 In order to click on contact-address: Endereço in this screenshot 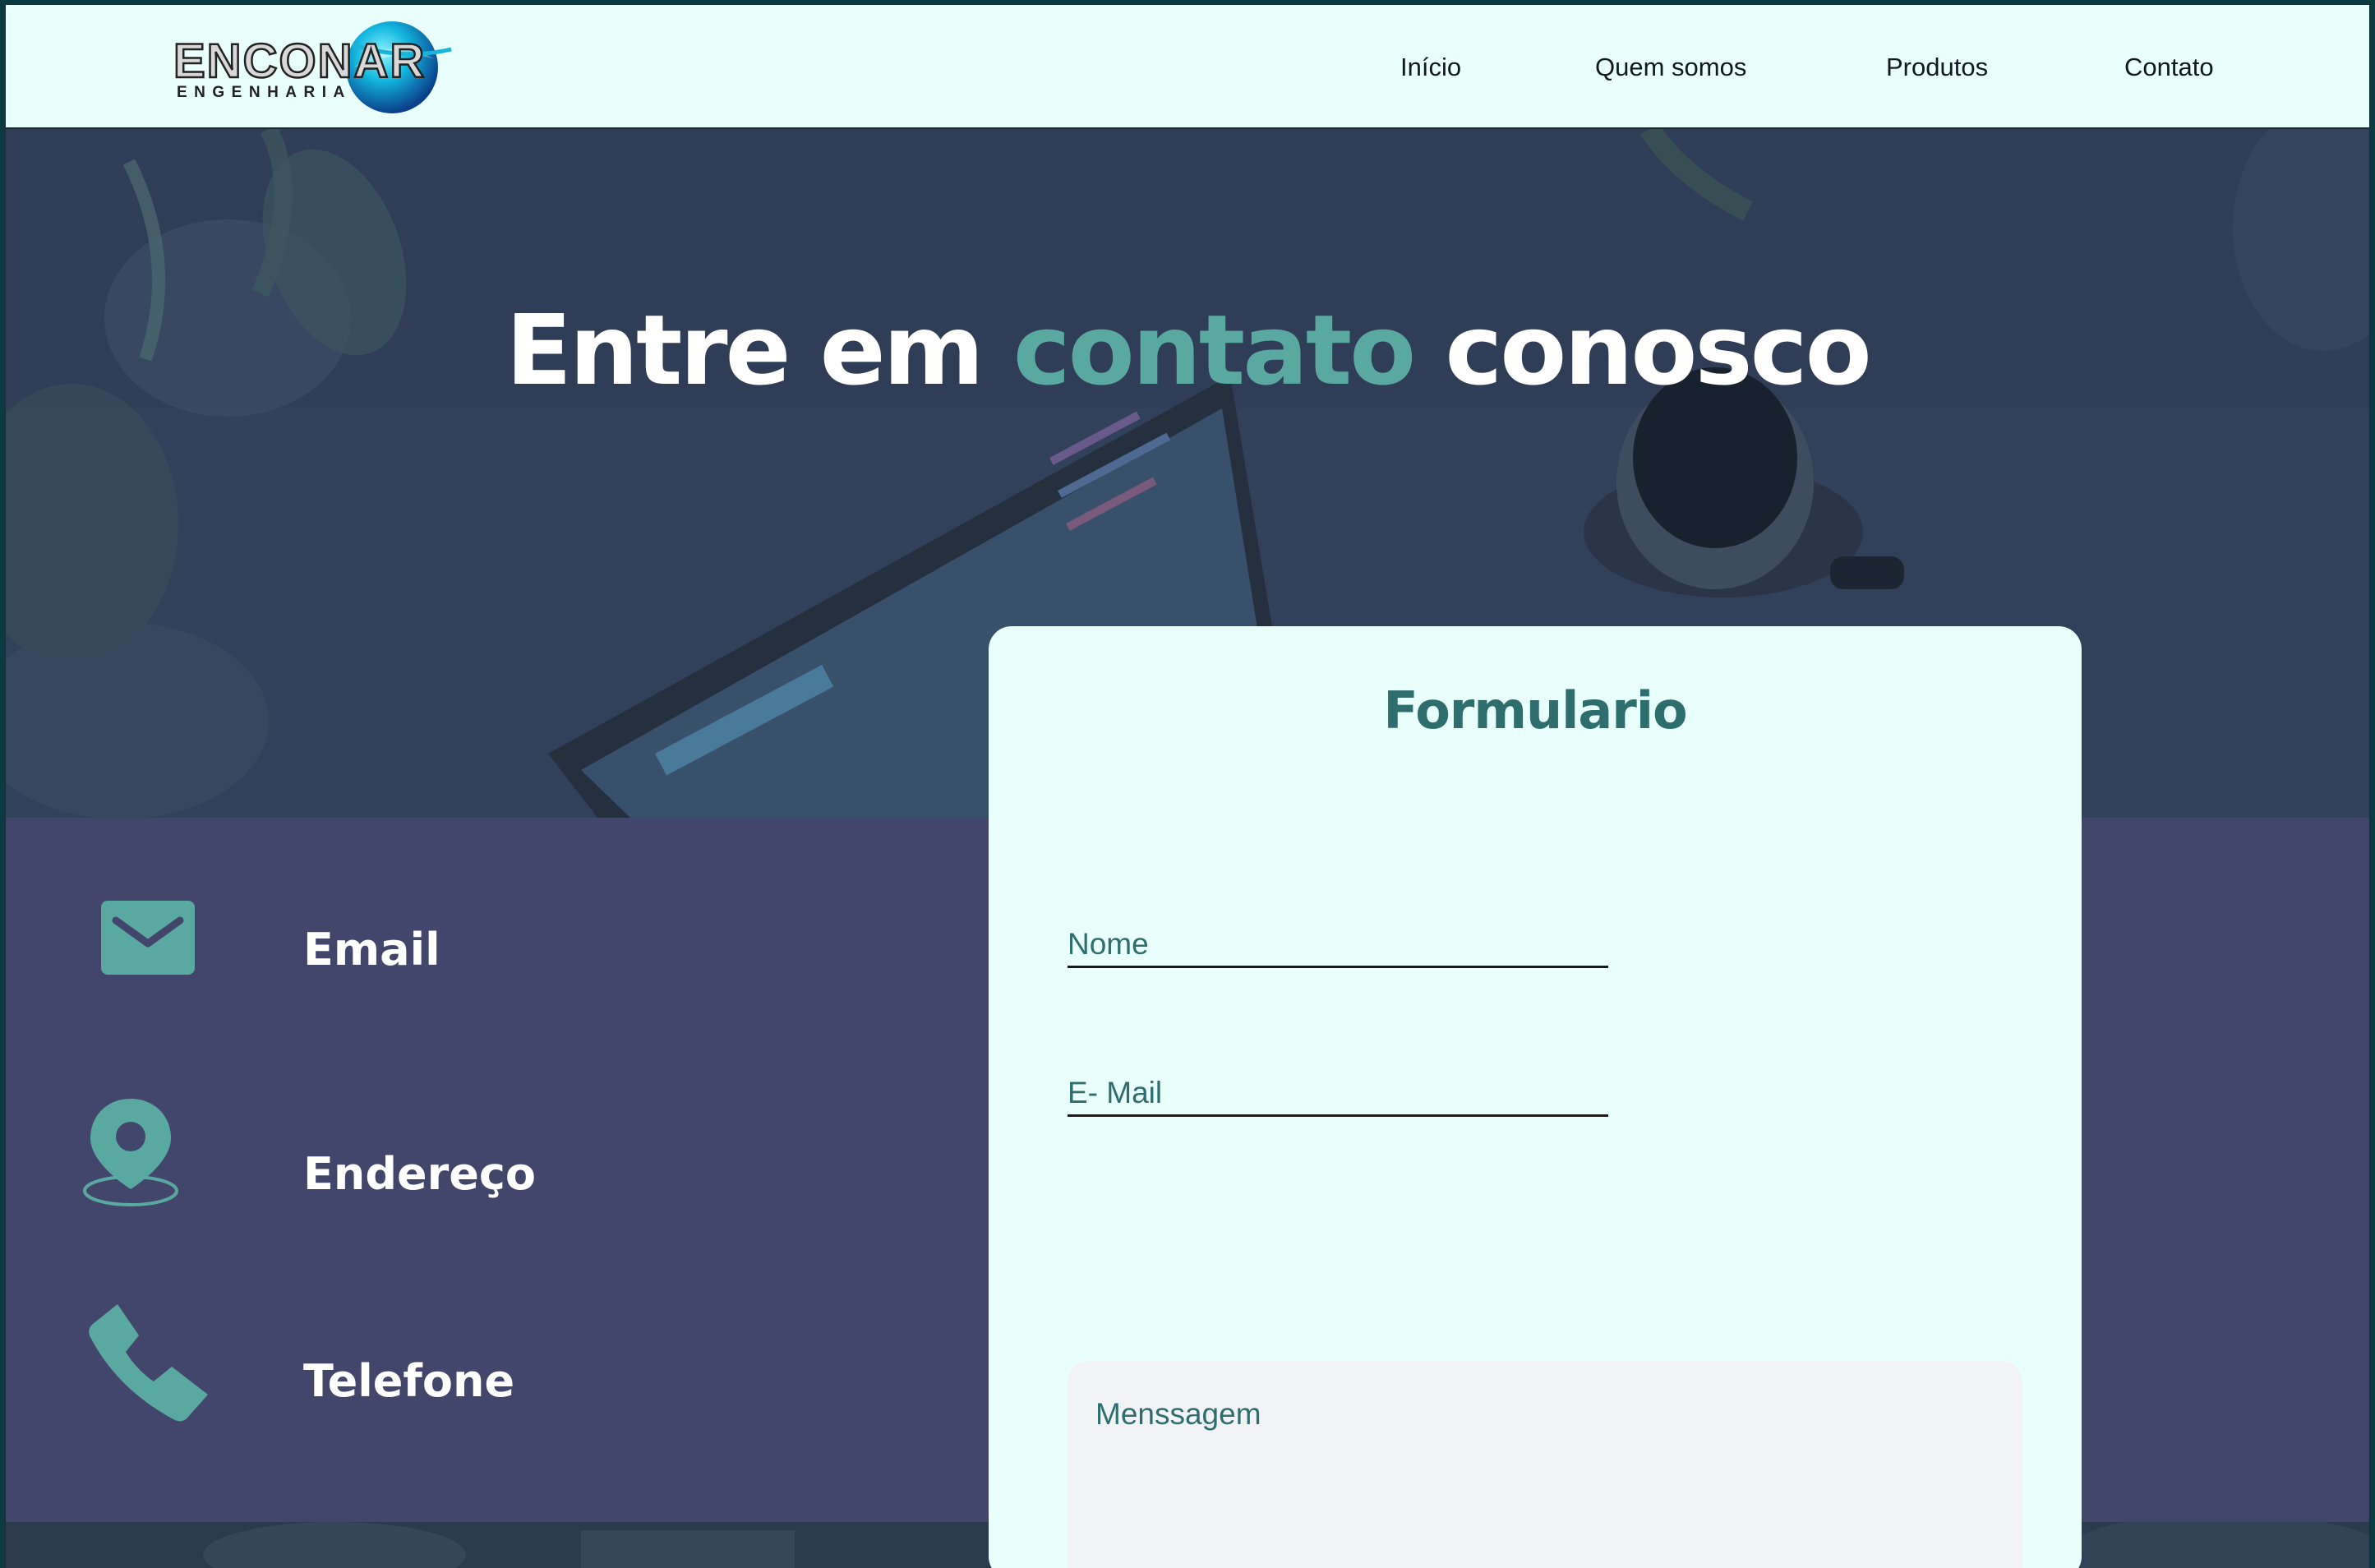, I will do `click(491, 1154)`.